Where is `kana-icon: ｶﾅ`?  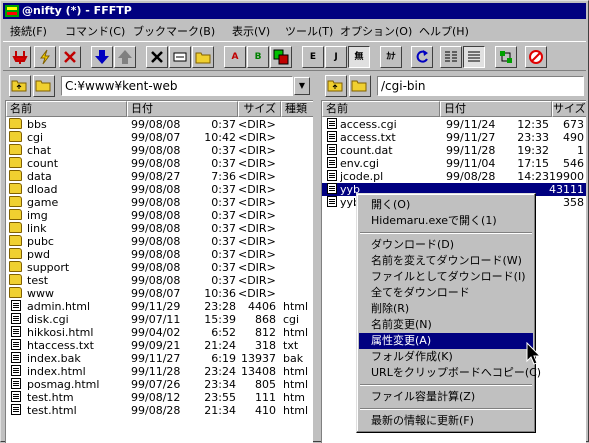
kana-icon: ｶﾅ is located at coordinates (391, 57).